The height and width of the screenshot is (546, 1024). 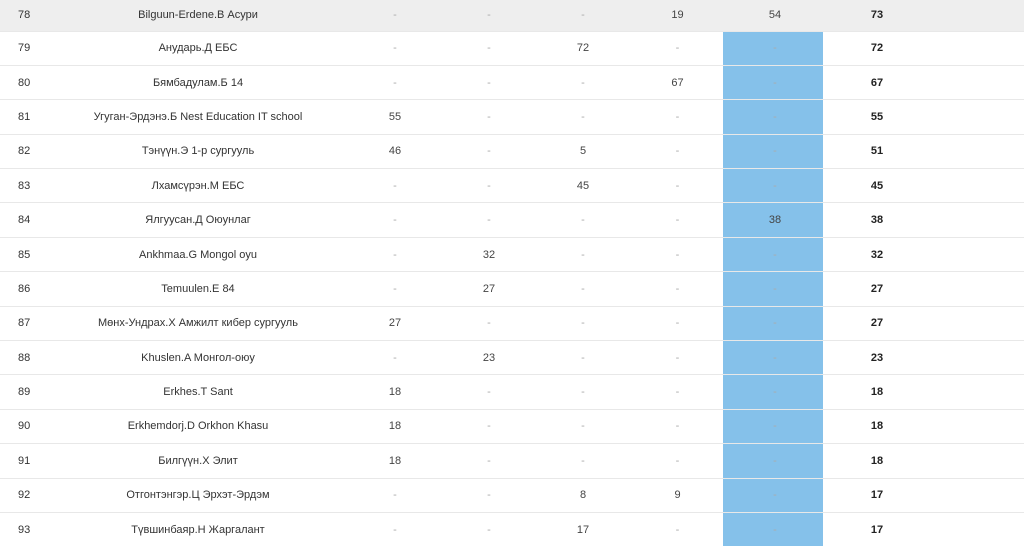 What do you see at coordinates (877, 358) in the screenshot?
I see `total-cell: 23` at bounding box center [877, 358].